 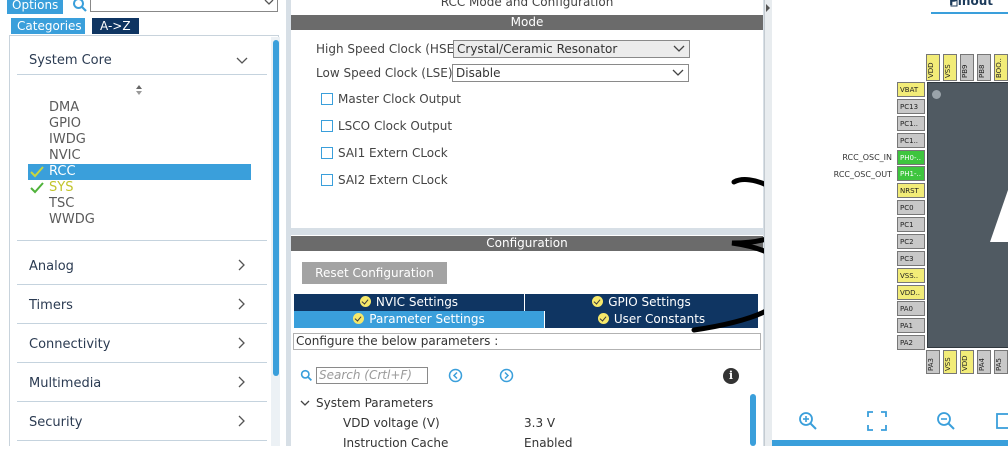 I want to click on group-system-parameters: System Parameters, so click(x=374, y=403).